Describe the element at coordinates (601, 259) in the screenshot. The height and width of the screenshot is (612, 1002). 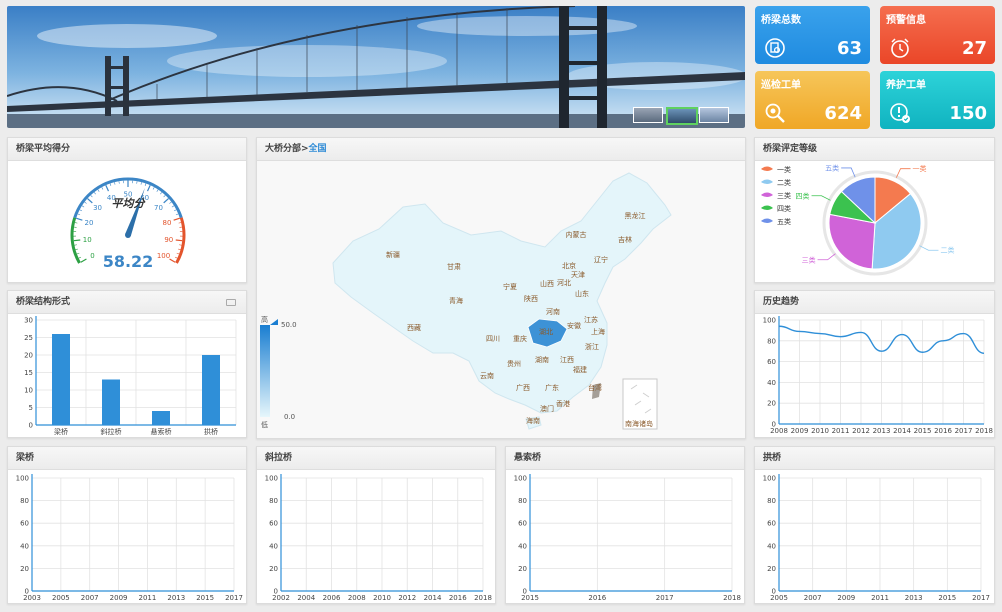
I see `map-region-label: 辽宁` at that location.